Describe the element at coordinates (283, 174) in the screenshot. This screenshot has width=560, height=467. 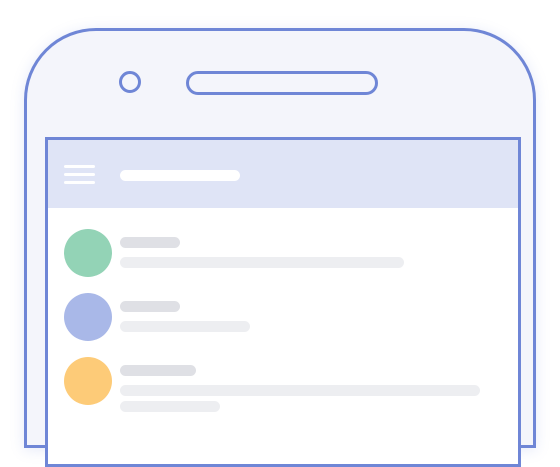
I see `app-bar` at that location.